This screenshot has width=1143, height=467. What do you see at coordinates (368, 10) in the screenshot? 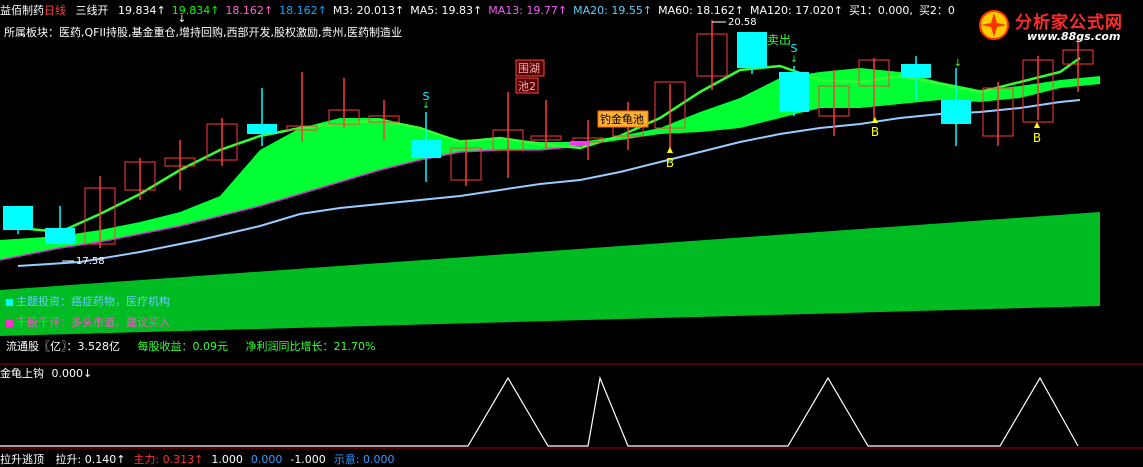
I see `header-value: M3: 20.013↑` at bounding box center [368, 10].